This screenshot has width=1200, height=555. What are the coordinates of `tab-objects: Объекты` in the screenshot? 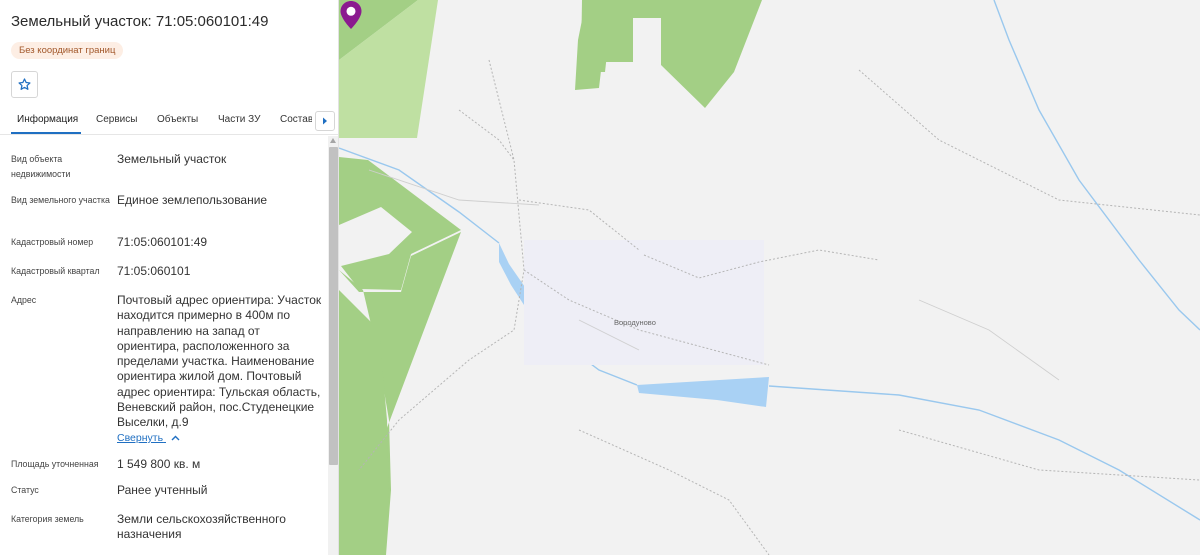 It's located at (177, 119).